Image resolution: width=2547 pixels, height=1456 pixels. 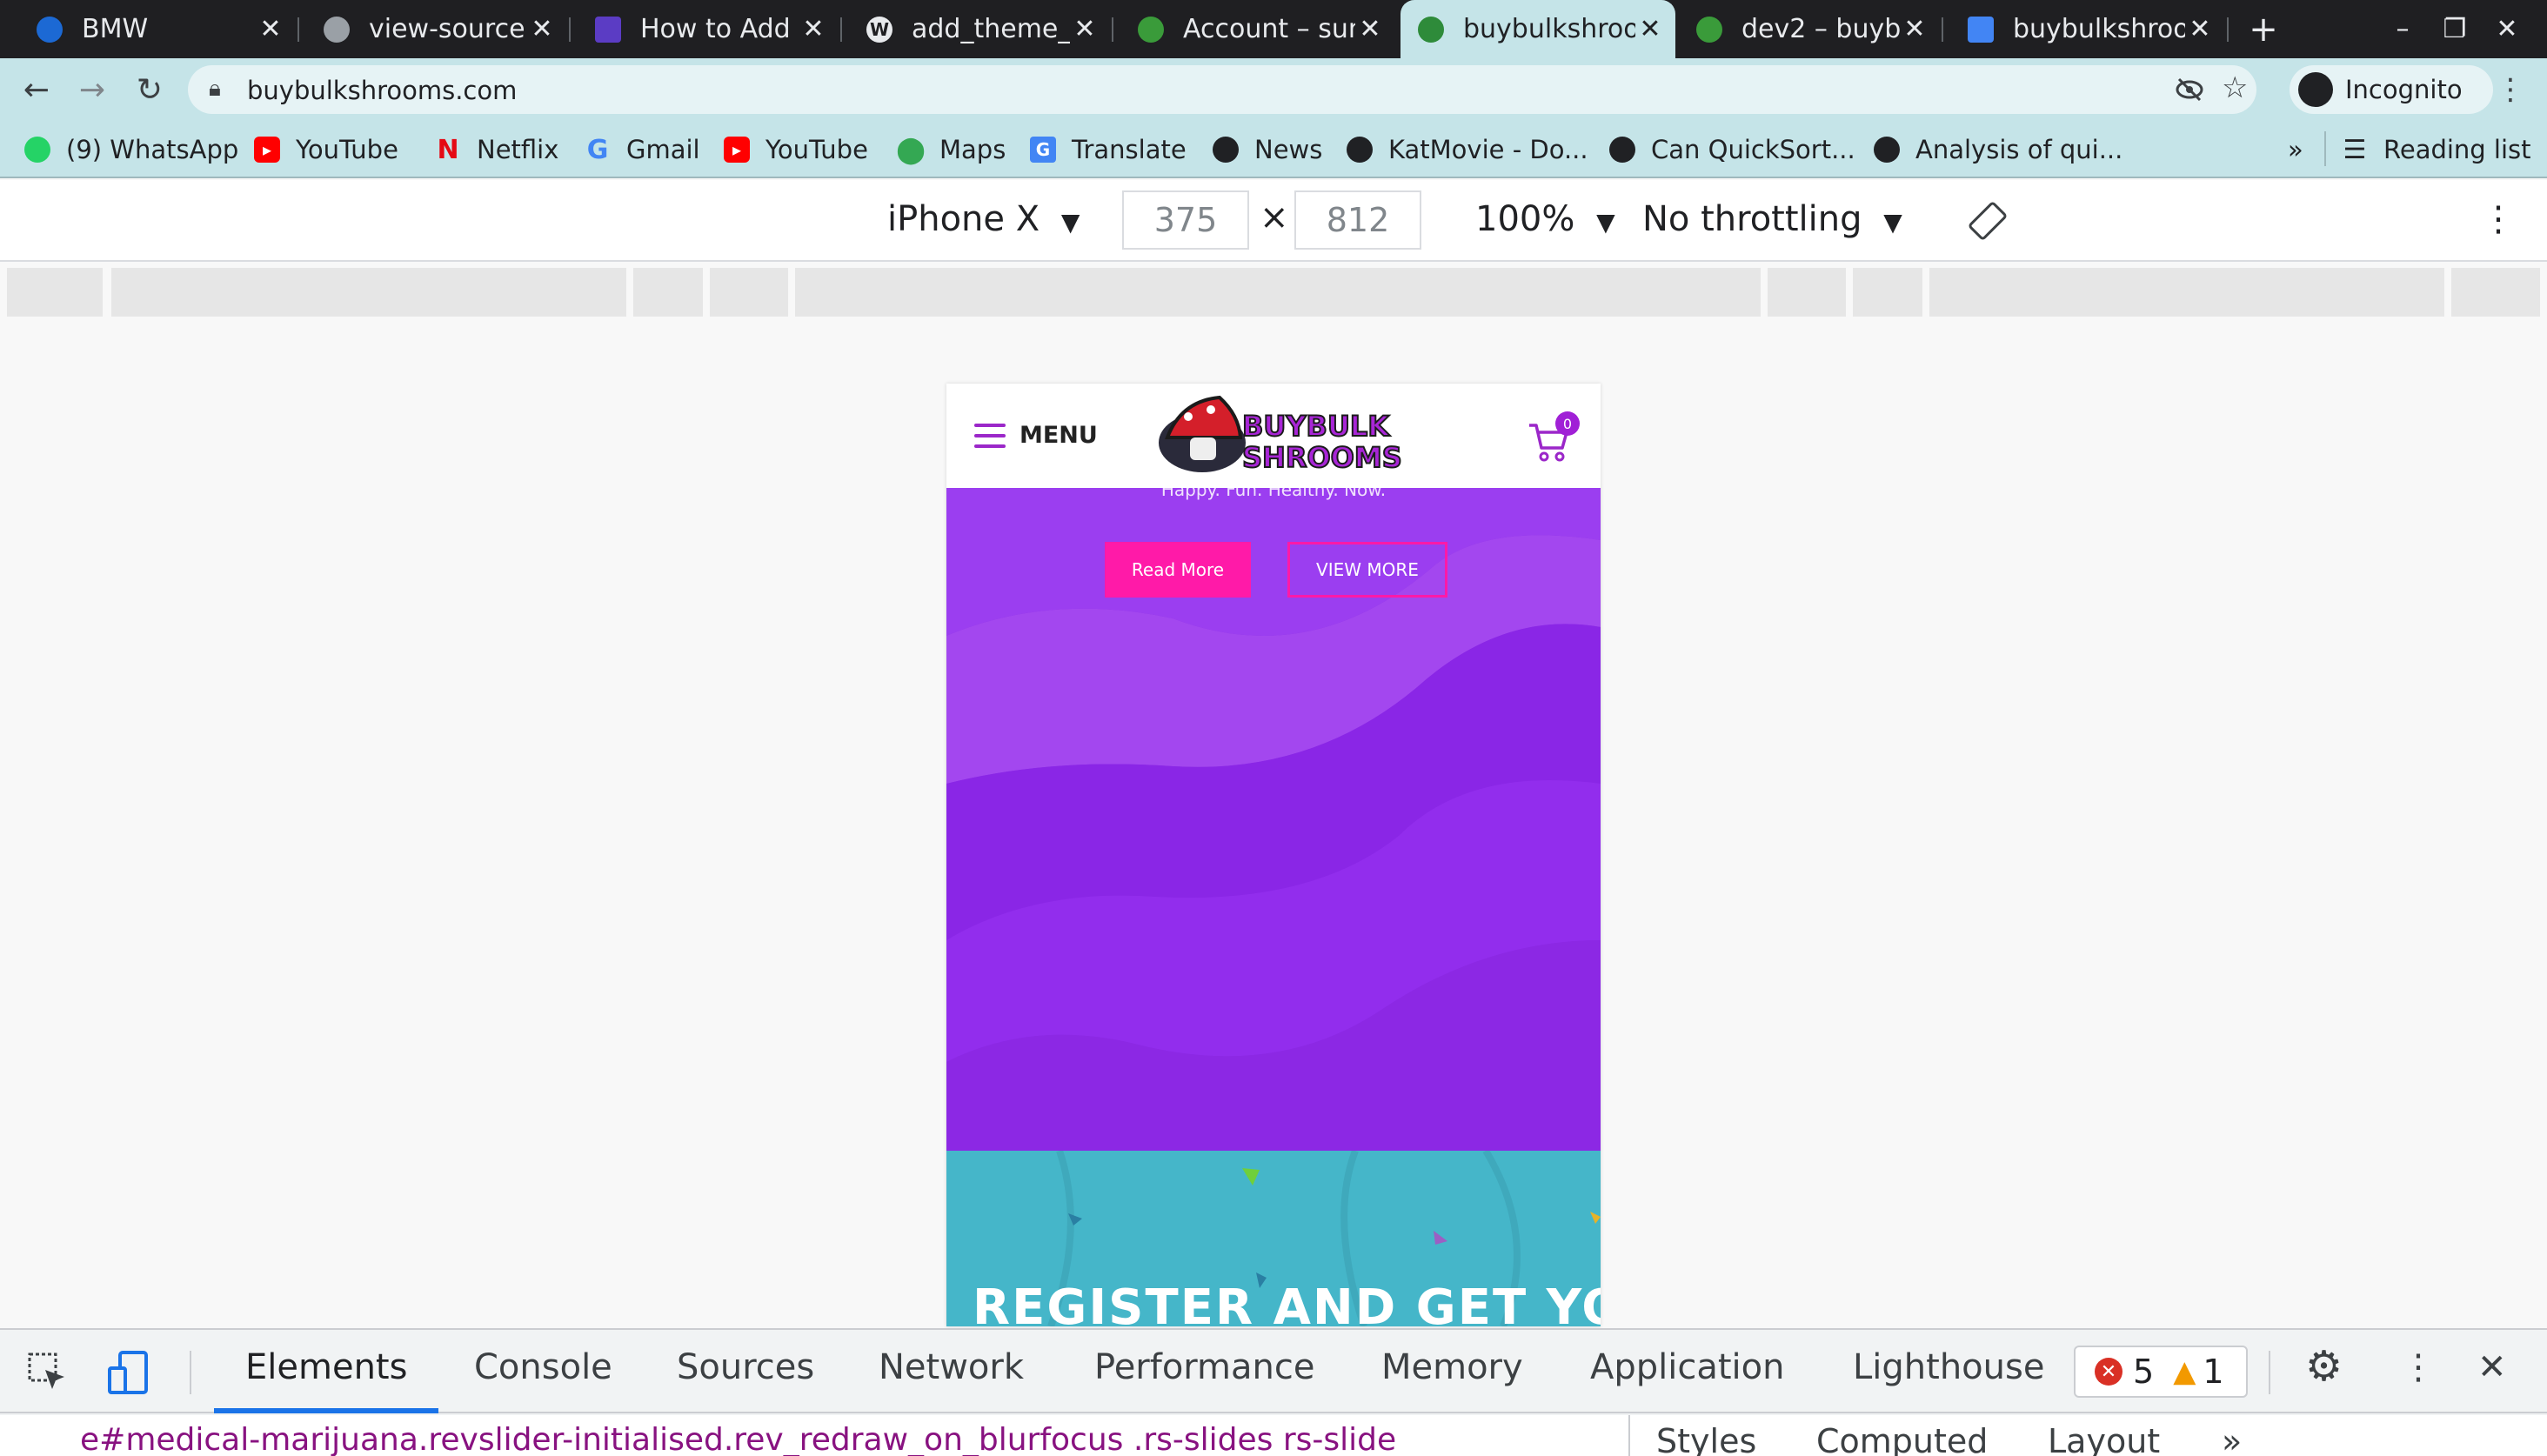 What do you see at coordinates (1538, 29) in the screenshot?
I see `browser-tab-active: buybulkshroo ✕` at bounding box center [1538, 29].